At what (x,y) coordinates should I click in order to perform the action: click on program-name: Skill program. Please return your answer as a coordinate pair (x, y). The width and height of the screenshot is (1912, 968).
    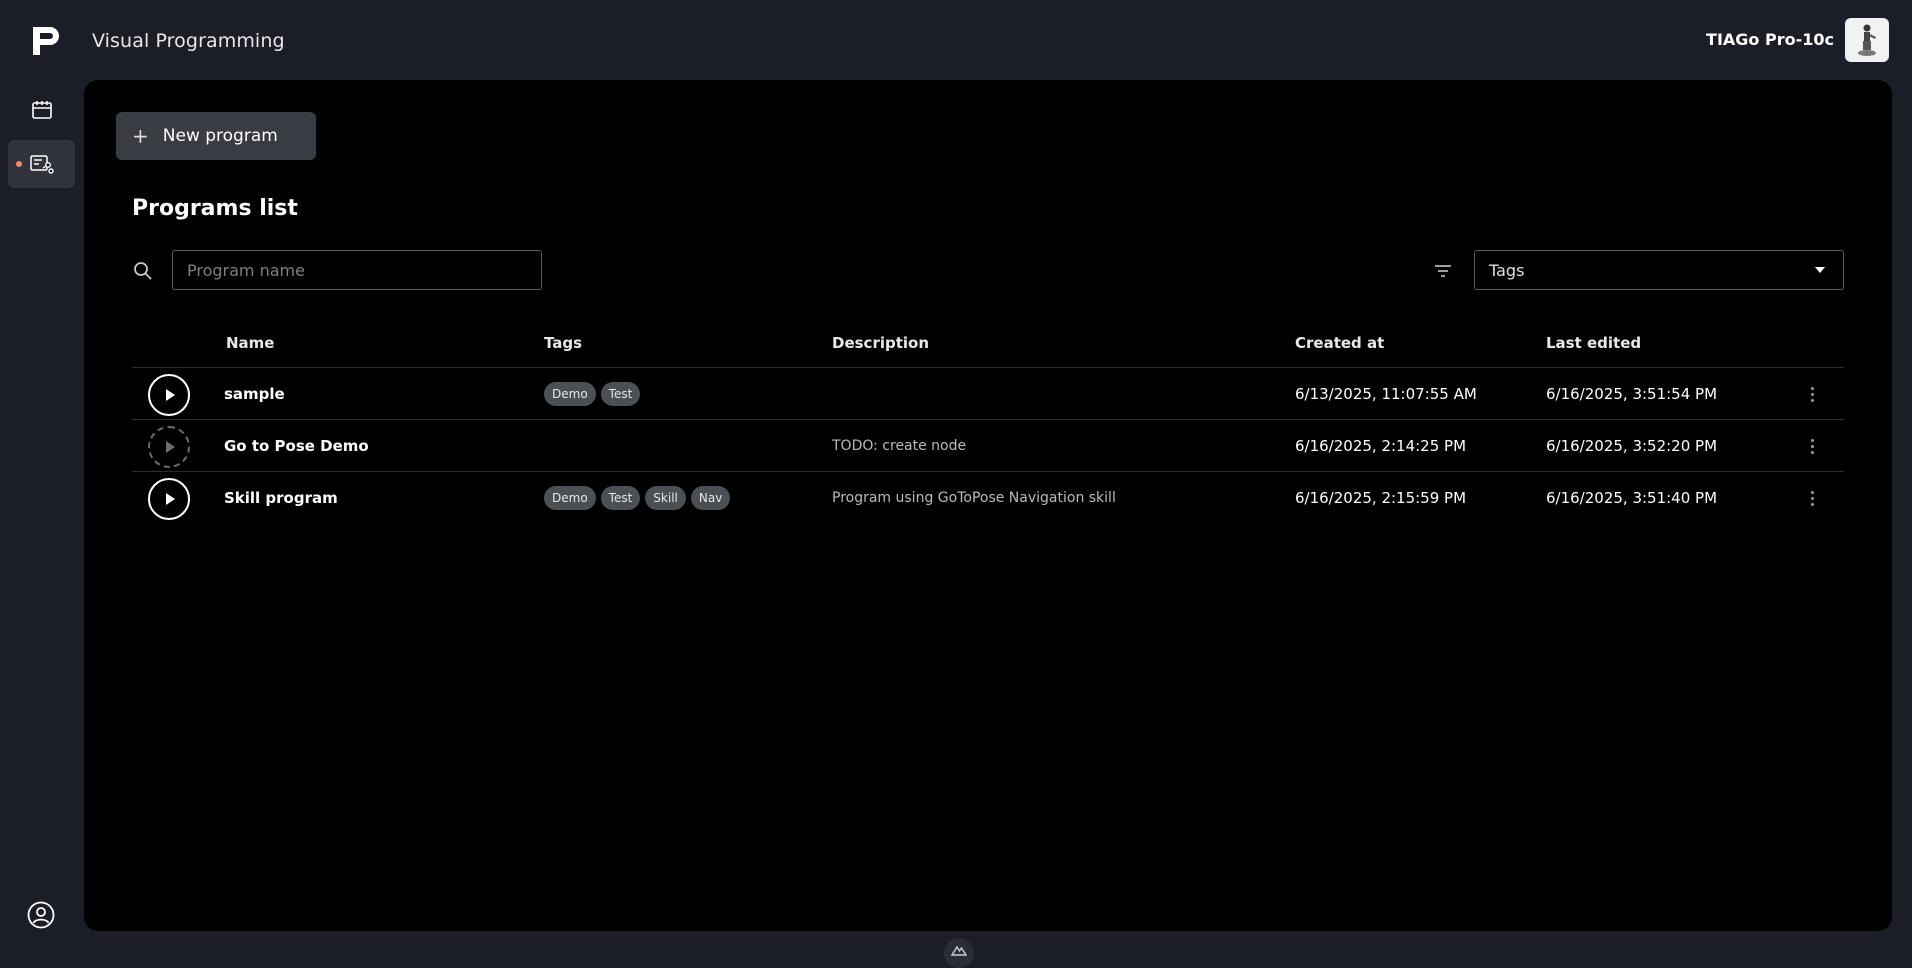
    Looking at the image, I should click on (281, 498).